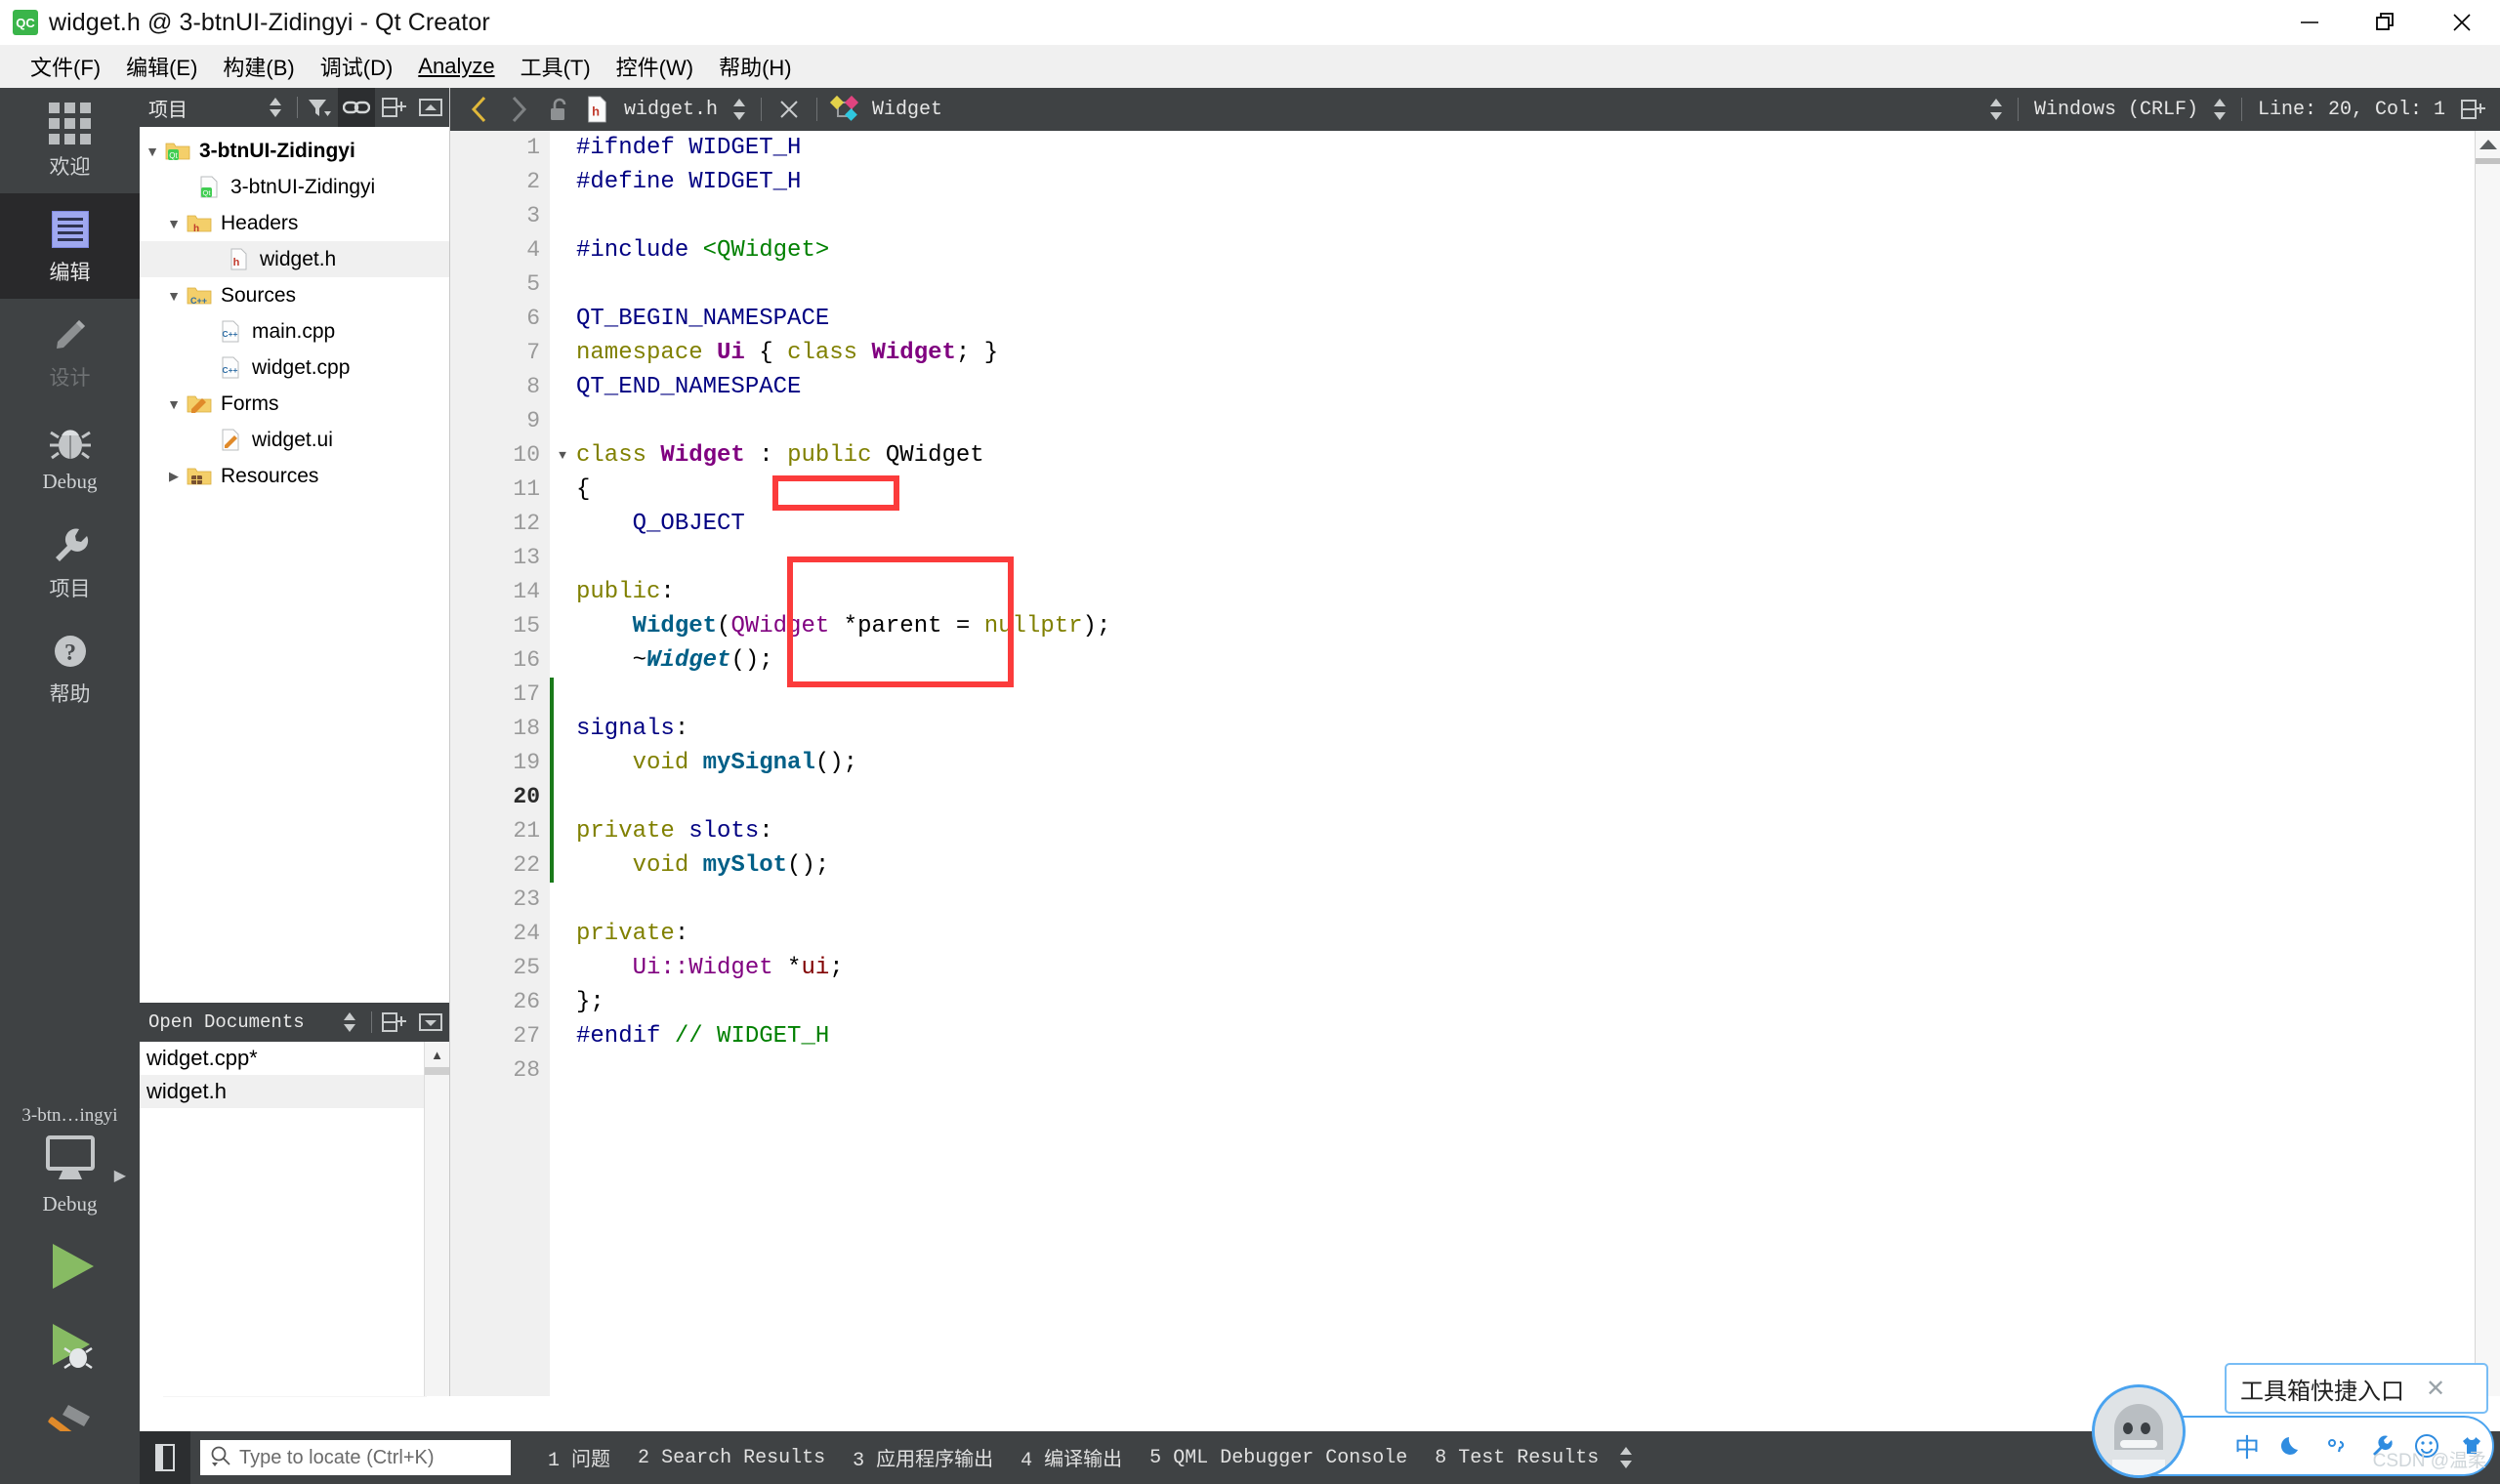  Describe the element at coordinates (70, 457) in the screenshot. I see `activity-debug: Debug` at that location.